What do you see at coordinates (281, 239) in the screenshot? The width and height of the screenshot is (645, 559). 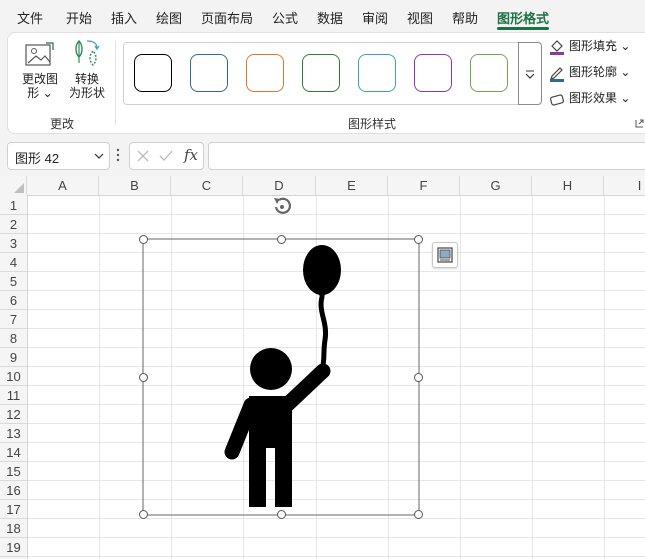 I see `resize-handle-top` at bounding box center [281, 239].